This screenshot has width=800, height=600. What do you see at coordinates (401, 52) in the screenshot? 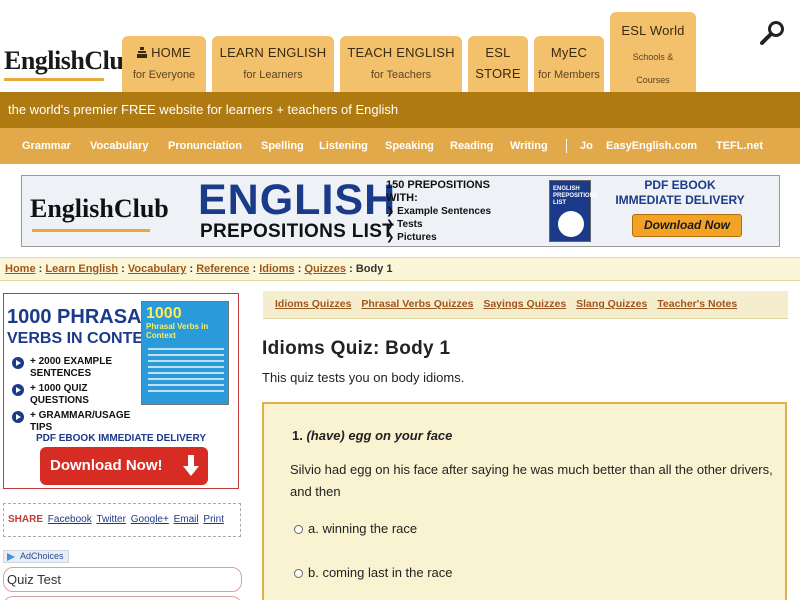
I see `tab-teach-label: TEACH ENGLISH` at bounding box center [401, 52].